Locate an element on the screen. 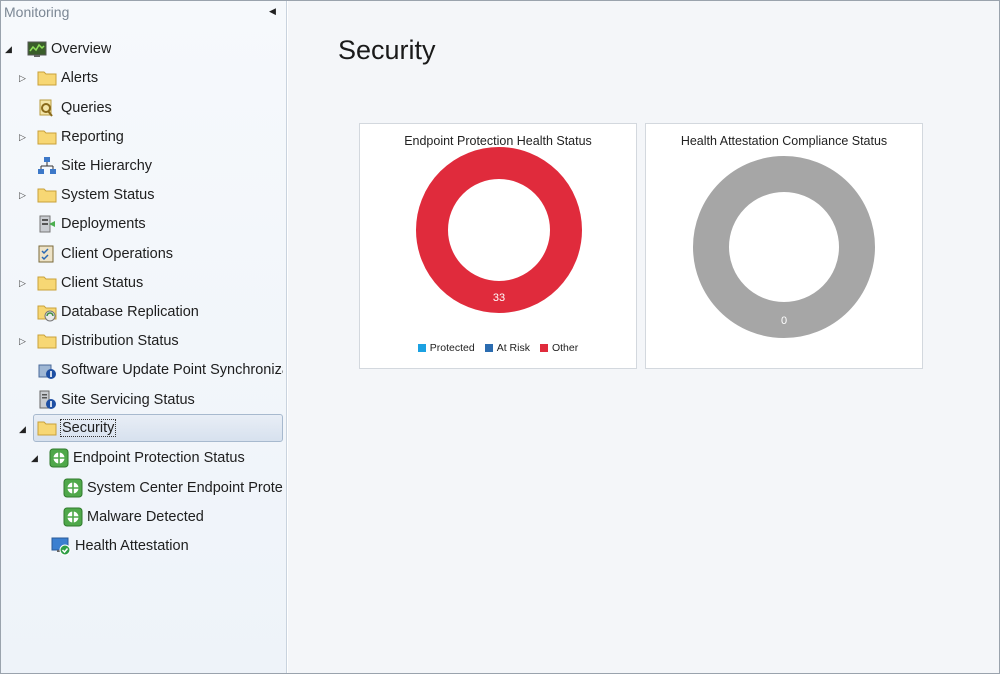  legend-label: Other is located at coordinates (565, 348).